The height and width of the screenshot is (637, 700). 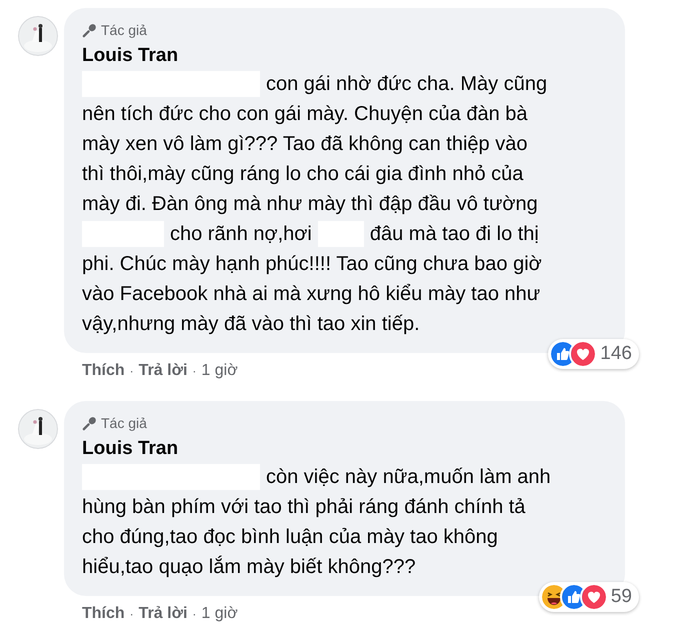 What do you see at coordinates (310, 204) in the screenshot?
I see `comment-text: mày đi. Đàn ông mà như mày thì đập đầu vô tường` at bounding box center [310, 204].